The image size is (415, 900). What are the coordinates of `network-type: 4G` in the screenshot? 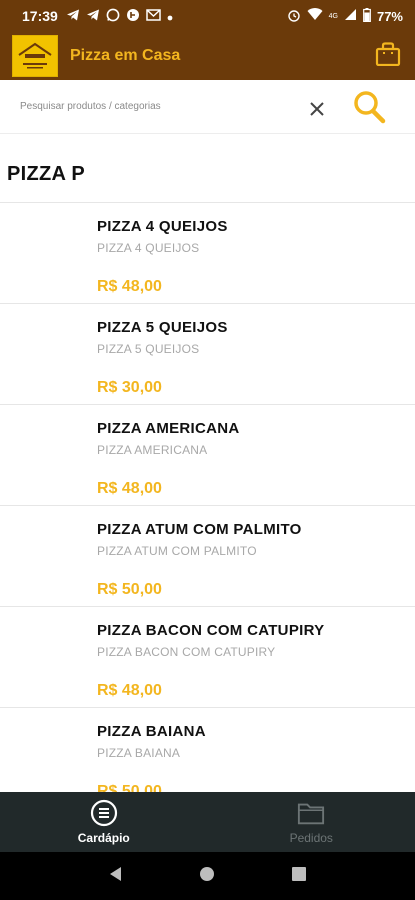 It's located at (333, 16).